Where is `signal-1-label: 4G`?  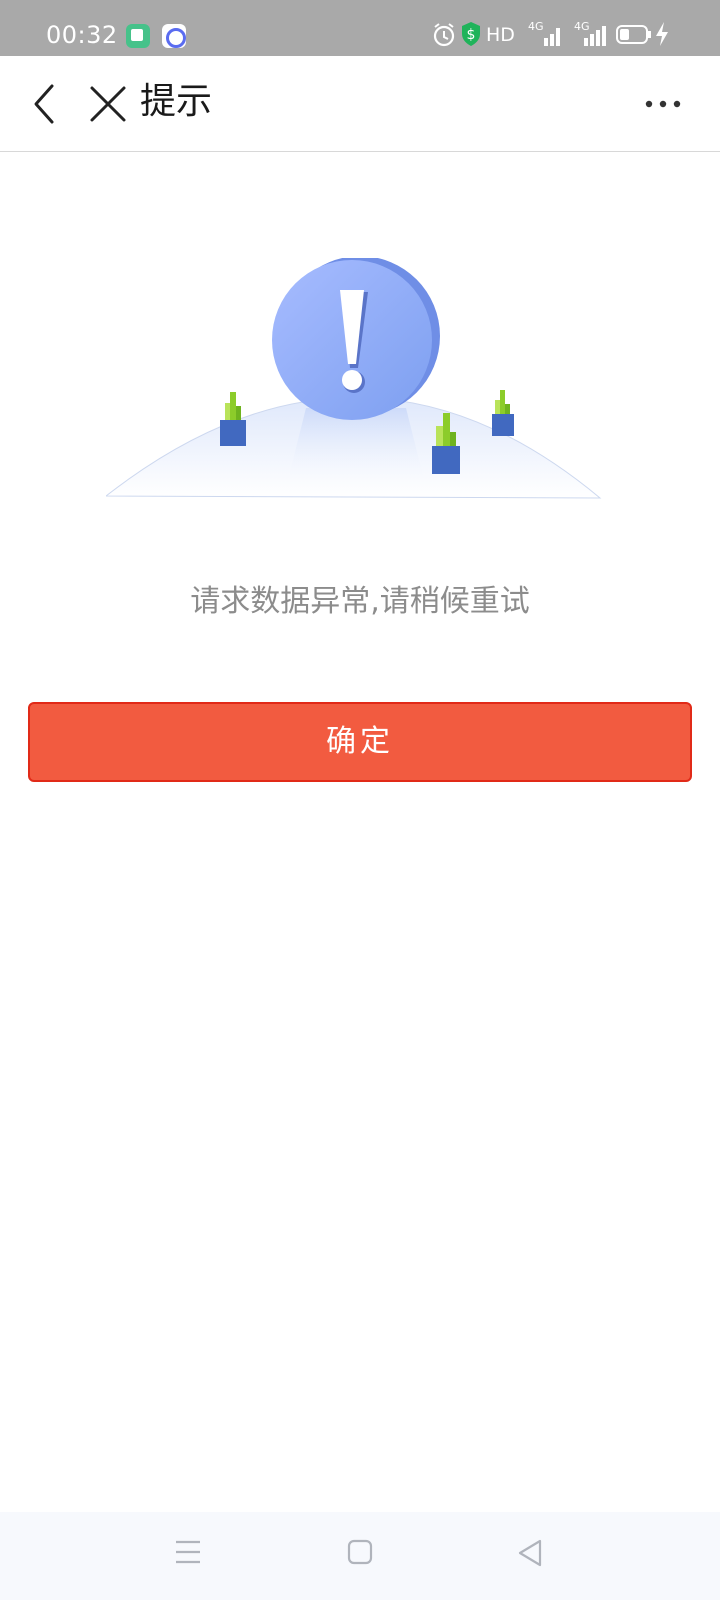
signal-1-label: 4G is located at coordinates (536, 26).